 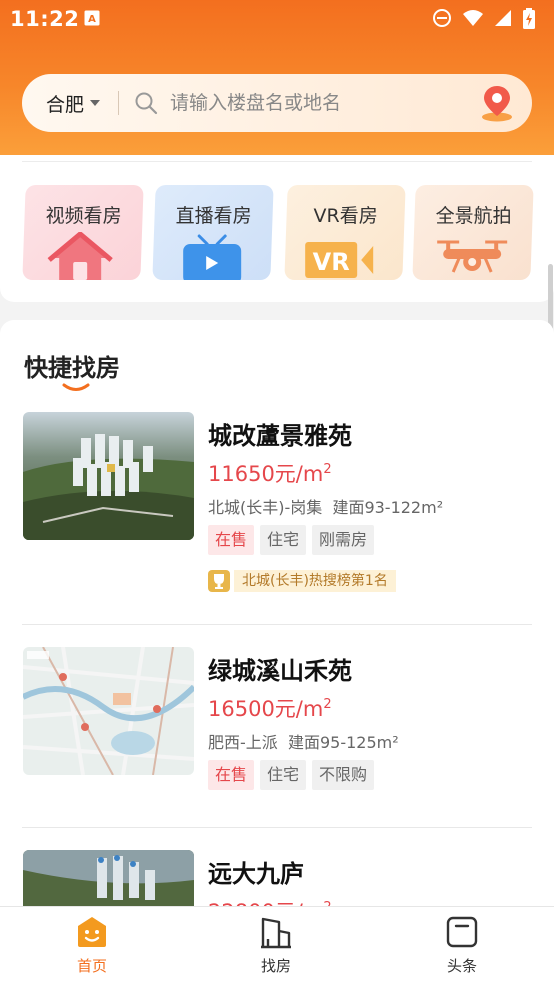 I want to click on category-vr-tour: VR看房 VR, so click(x=345, y=232).